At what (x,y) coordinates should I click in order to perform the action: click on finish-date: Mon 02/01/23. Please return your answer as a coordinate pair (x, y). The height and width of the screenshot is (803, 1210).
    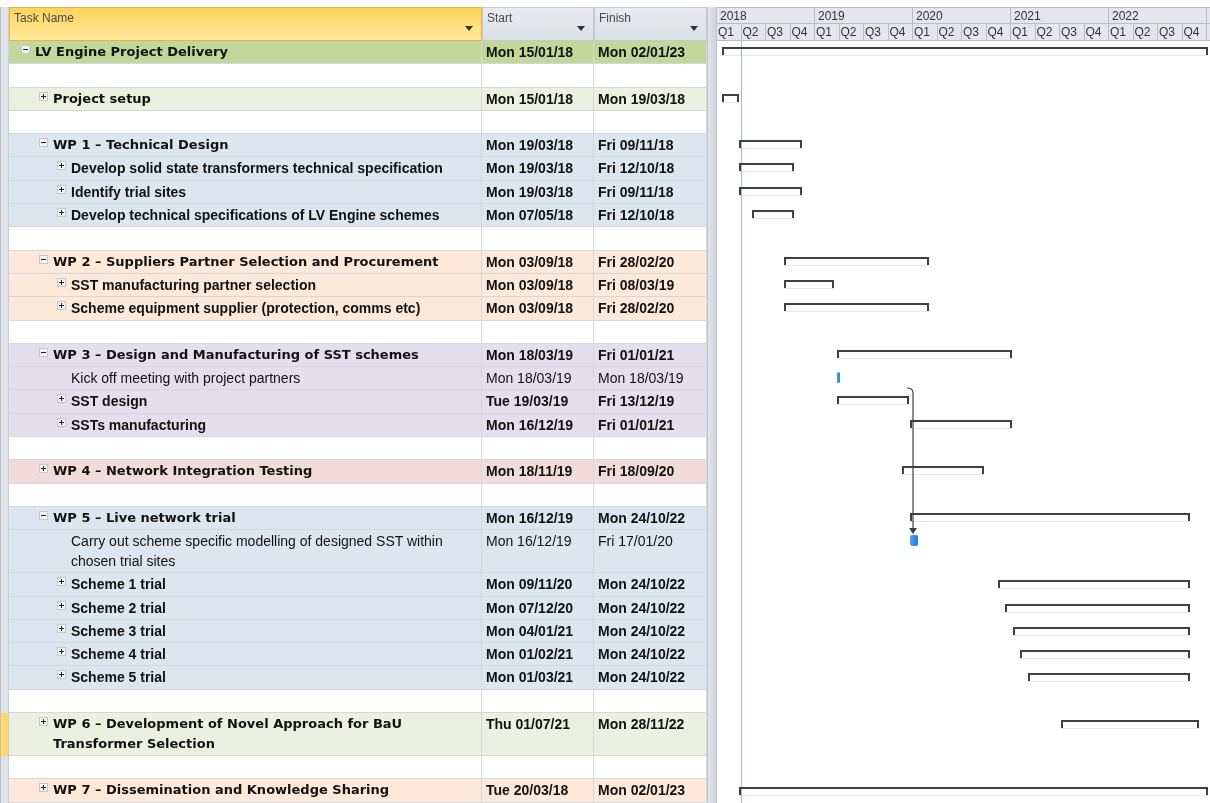
    Looking at the image, I should click on (642, 52).